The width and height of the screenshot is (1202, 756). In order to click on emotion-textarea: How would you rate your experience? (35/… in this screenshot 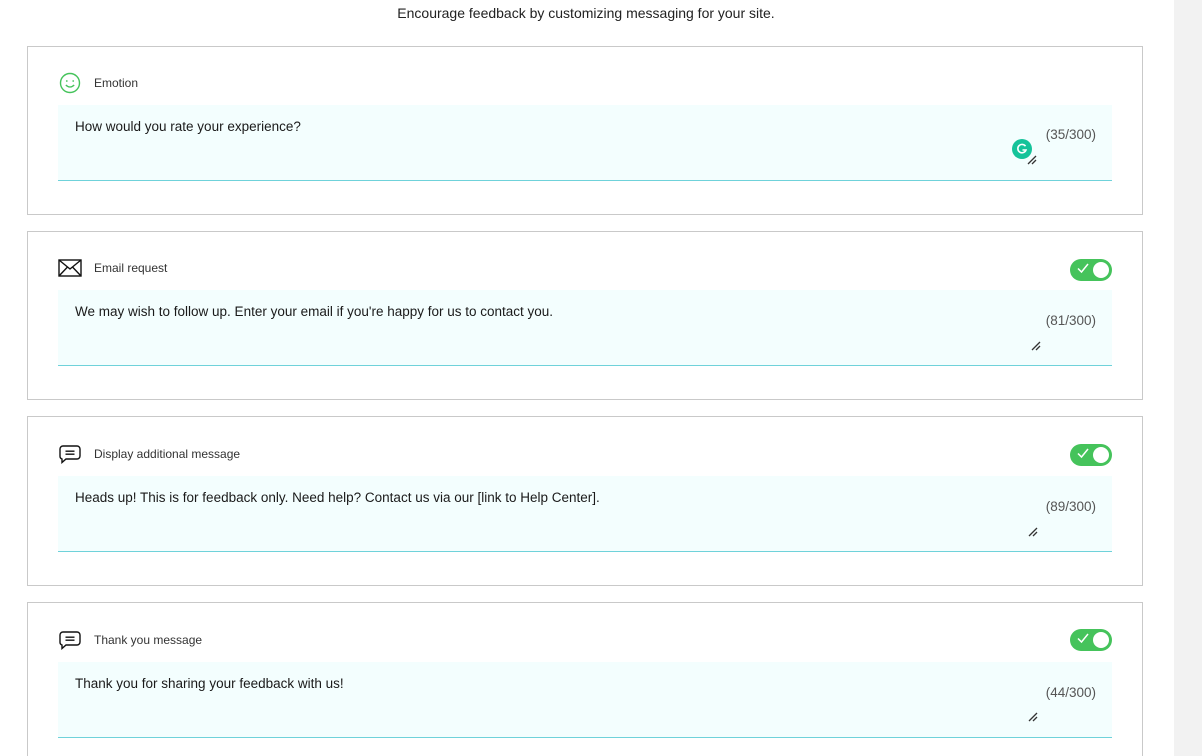, I will do `click(585, 143)`.